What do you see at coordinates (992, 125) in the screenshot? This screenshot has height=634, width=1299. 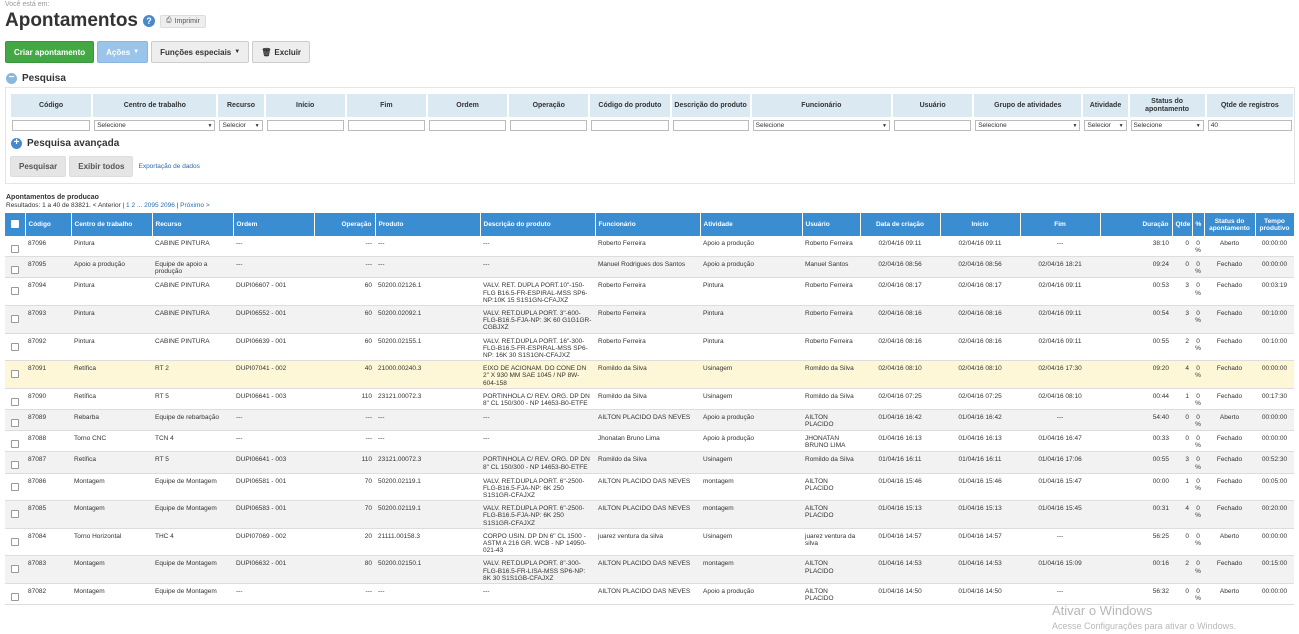 I see `filter-value: Selecione` at bounding box center [992, 125].